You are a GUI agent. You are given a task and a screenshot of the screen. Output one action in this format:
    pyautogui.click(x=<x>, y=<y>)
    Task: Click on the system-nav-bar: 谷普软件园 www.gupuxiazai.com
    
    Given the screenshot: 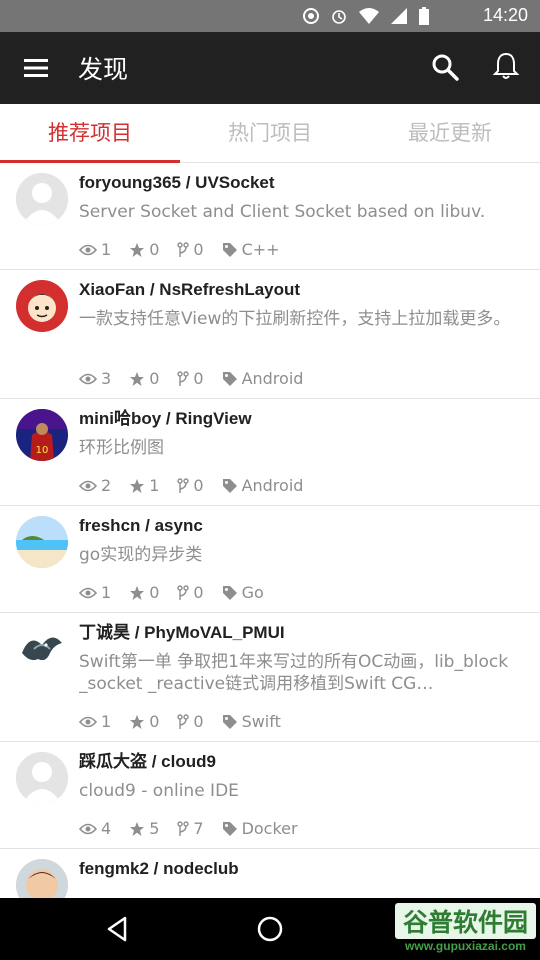 What is the action you would take?
    pyautogui.click(x=270, y=929)
    